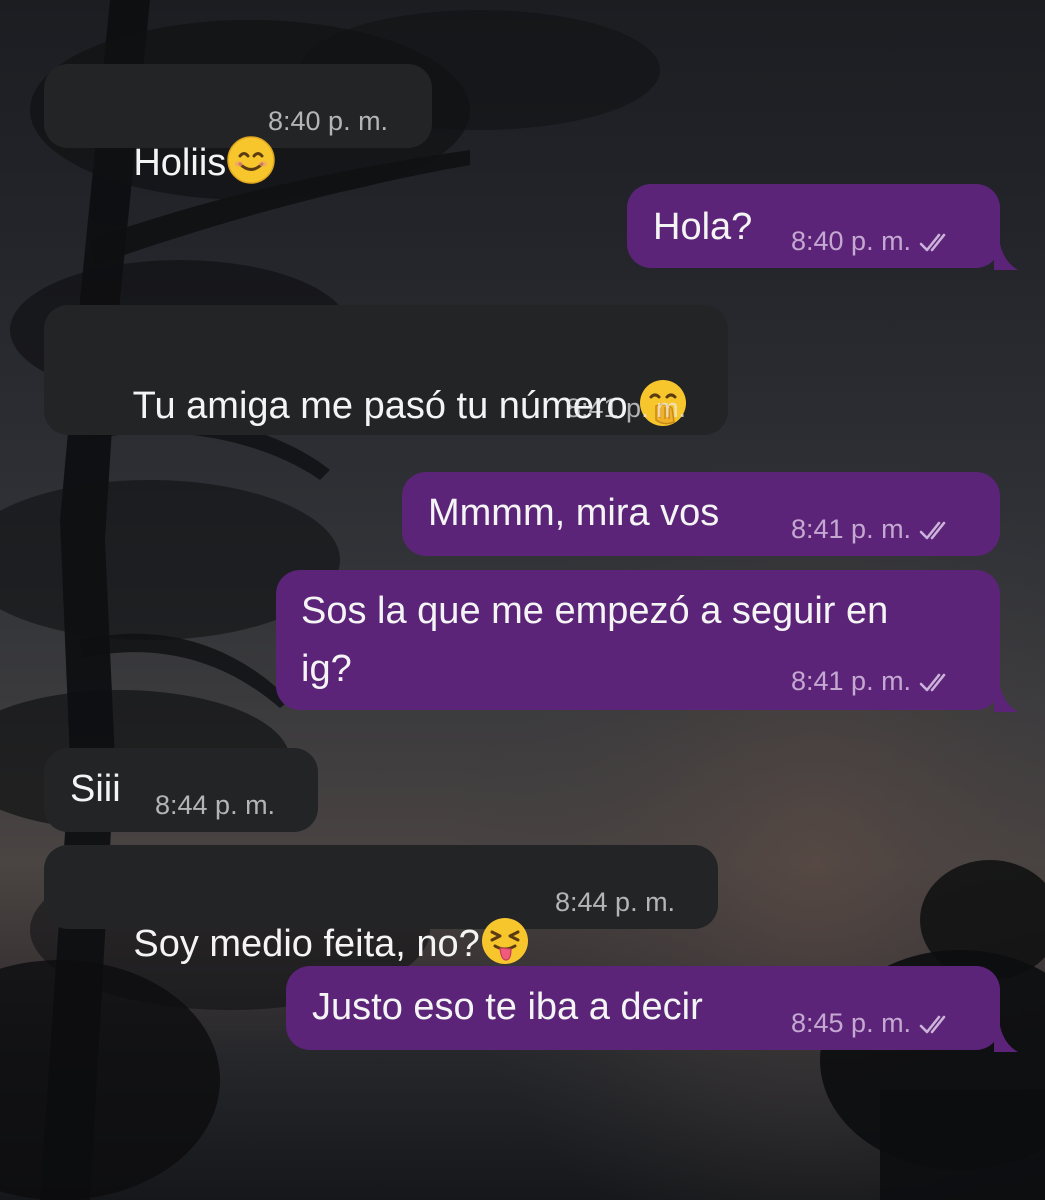  What do you see at coordinates (386, 370) in the screenshot?
I see `message-bubble-incoming: Tu amiga me pasó tu número 8:41 p. m.` at bounding box center [386, 370].